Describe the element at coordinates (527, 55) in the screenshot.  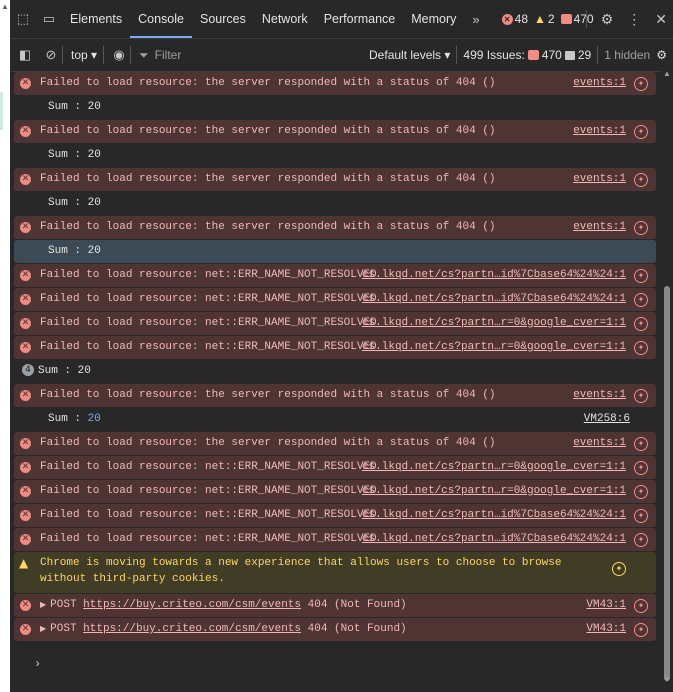
I see `issues-button: 499 Issues: 470 29` at that location.